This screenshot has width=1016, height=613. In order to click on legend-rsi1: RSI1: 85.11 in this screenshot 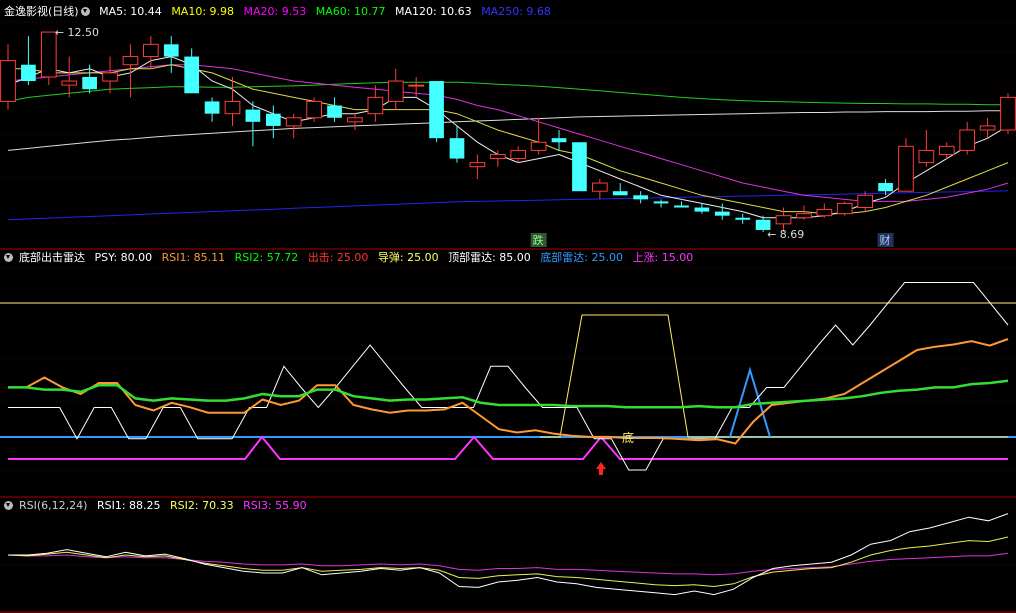, I will do `click(193, 257)`.